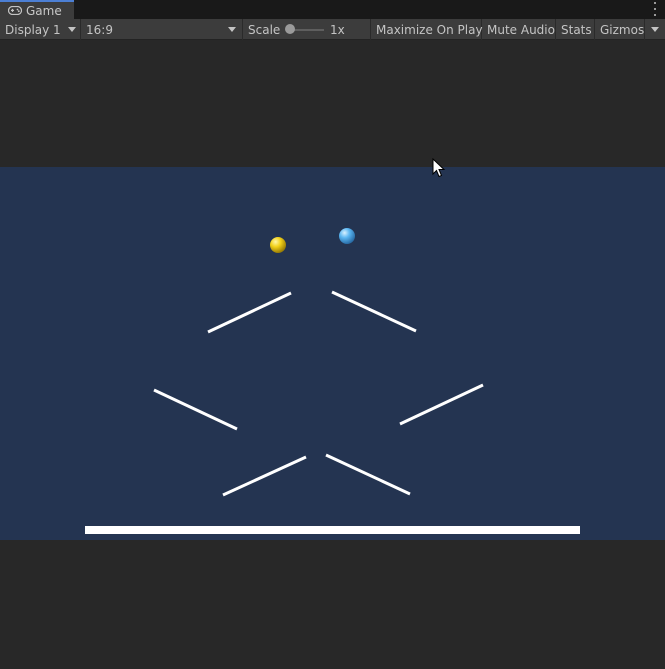 The height and width of the screenshot is (669, 665). What do you see at coordinates (290, 29) in the screenshot?
I see `scale-slider-handle` at bounding box center [290, 29].